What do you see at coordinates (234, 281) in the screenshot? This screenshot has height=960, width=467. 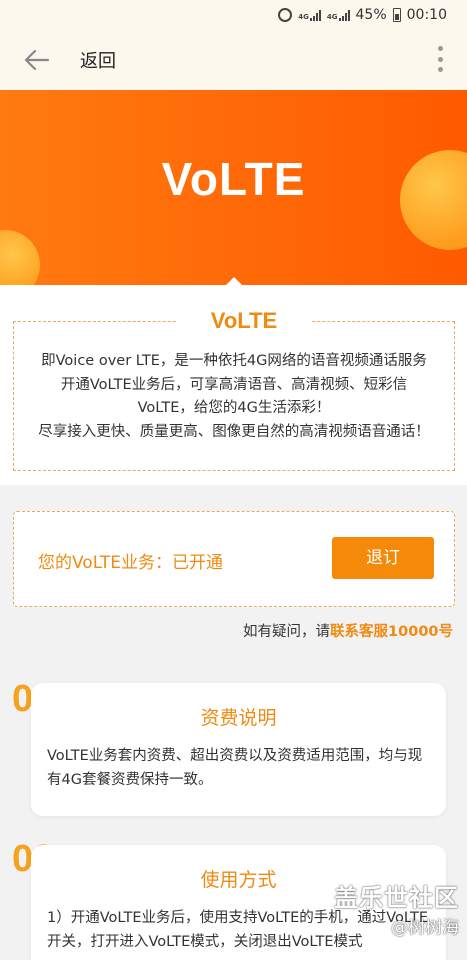 I see `intro-notch` at bounding box center [234, 281].